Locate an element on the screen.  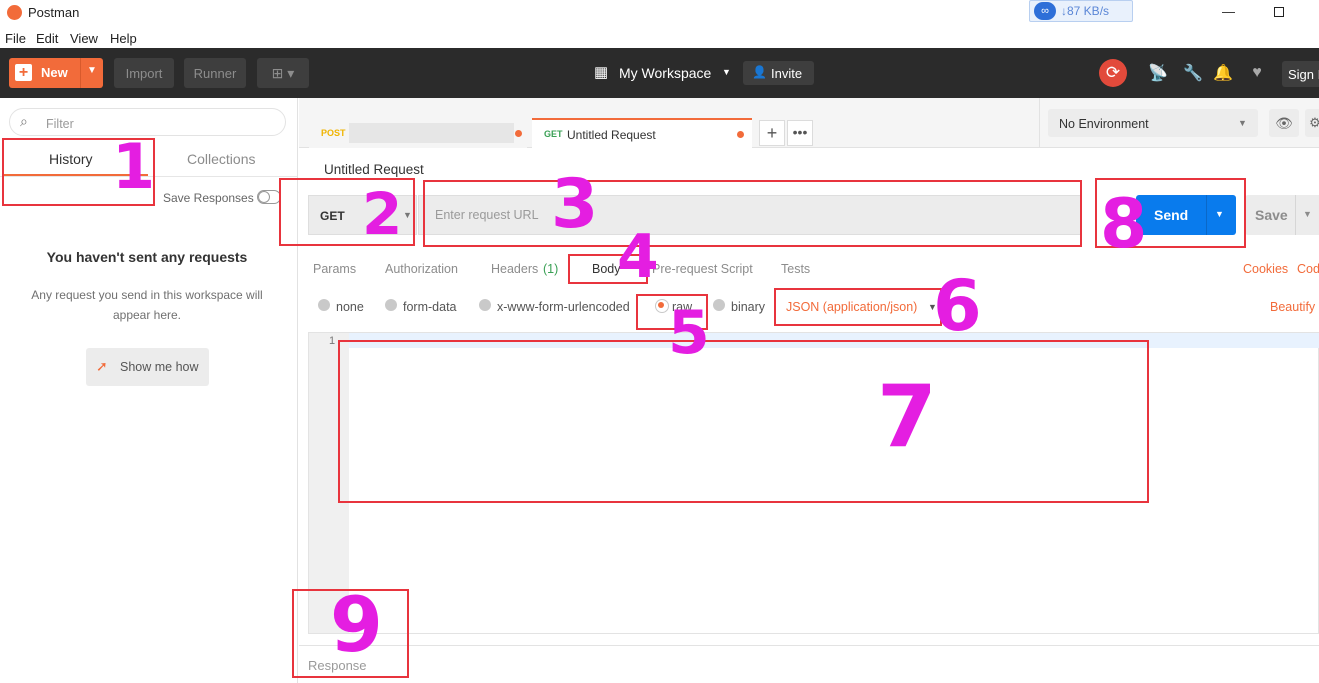
menu-view: View is located at coordinates (84, 38).